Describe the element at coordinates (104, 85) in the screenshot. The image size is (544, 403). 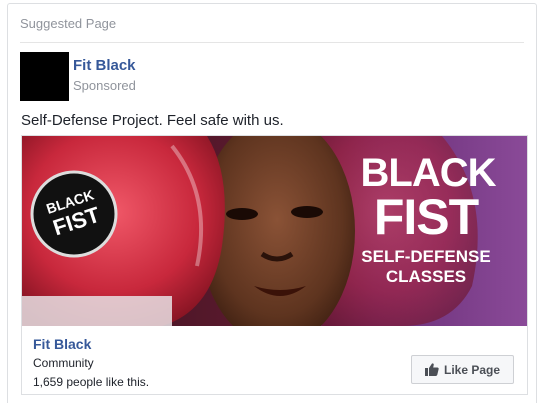
I see `sponsored-label: Sponsored` at that location.